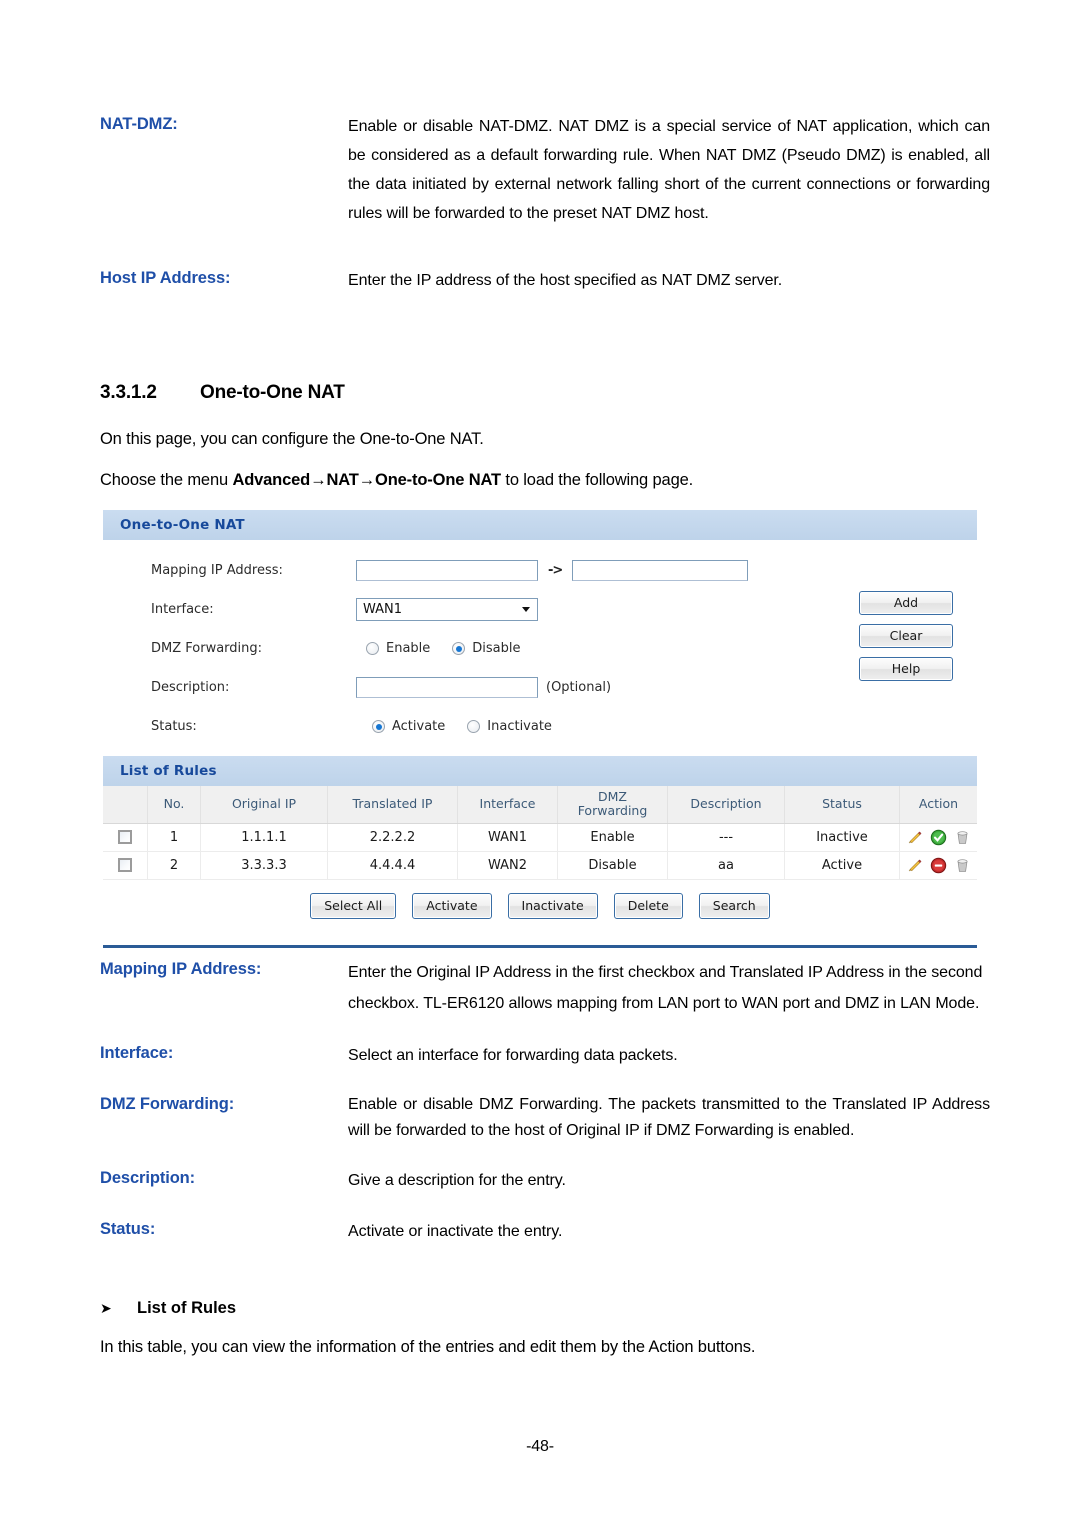 This screenshot has height=1527, width=1080. What do you see at coordinates (842, 837) in the screenshot?
I see `row-status: Inactive` at bounding box center [842, 837].